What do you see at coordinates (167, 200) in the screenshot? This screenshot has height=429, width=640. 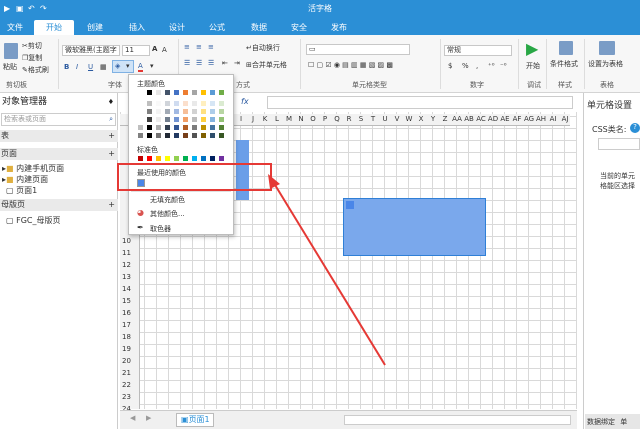 I see `no-fill-option: 无填充颜色` at bounding box center [167, 200].